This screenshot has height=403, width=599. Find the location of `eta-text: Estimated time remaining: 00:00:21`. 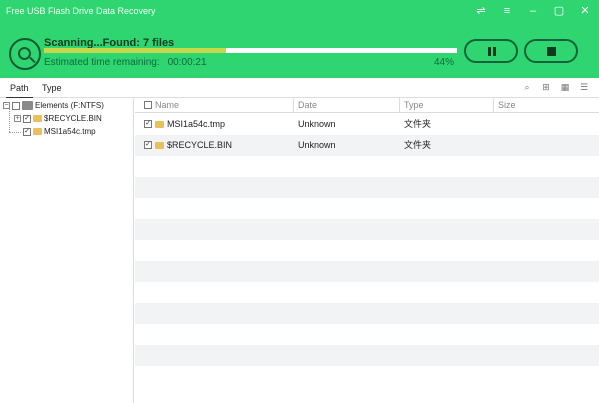

eta-text: Estimated time remaining: 00:00:21 is located at coordinates (125, 62).